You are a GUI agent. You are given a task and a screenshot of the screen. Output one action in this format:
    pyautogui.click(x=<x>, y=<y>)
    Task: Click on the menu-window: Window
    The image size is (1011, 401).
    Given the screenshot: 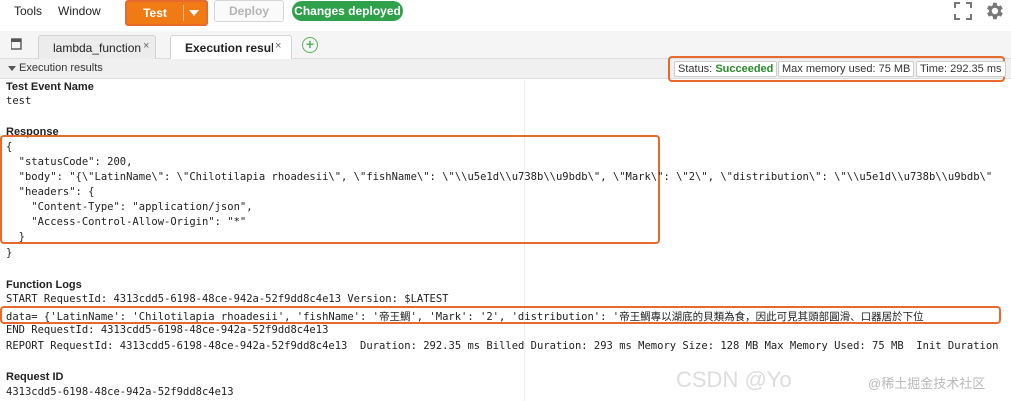 What is the action you would take?
    pyautogui.click(x=79, y=11)
    